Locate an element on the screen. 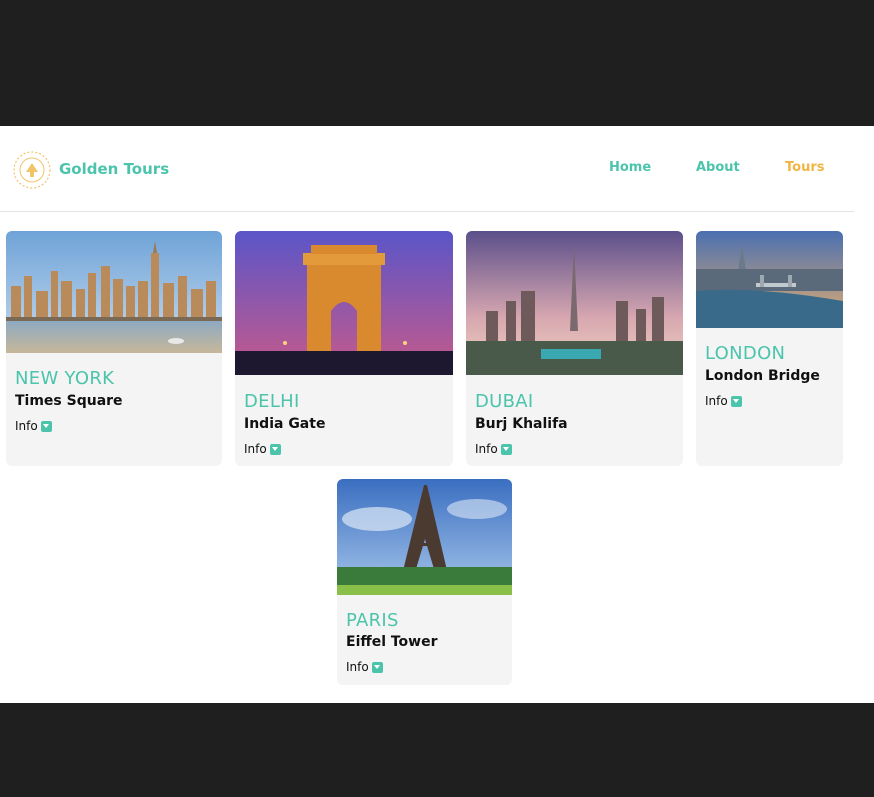 The image size is (874, 797). brand-name: Golden Tours is located at coordinates (114, 169).